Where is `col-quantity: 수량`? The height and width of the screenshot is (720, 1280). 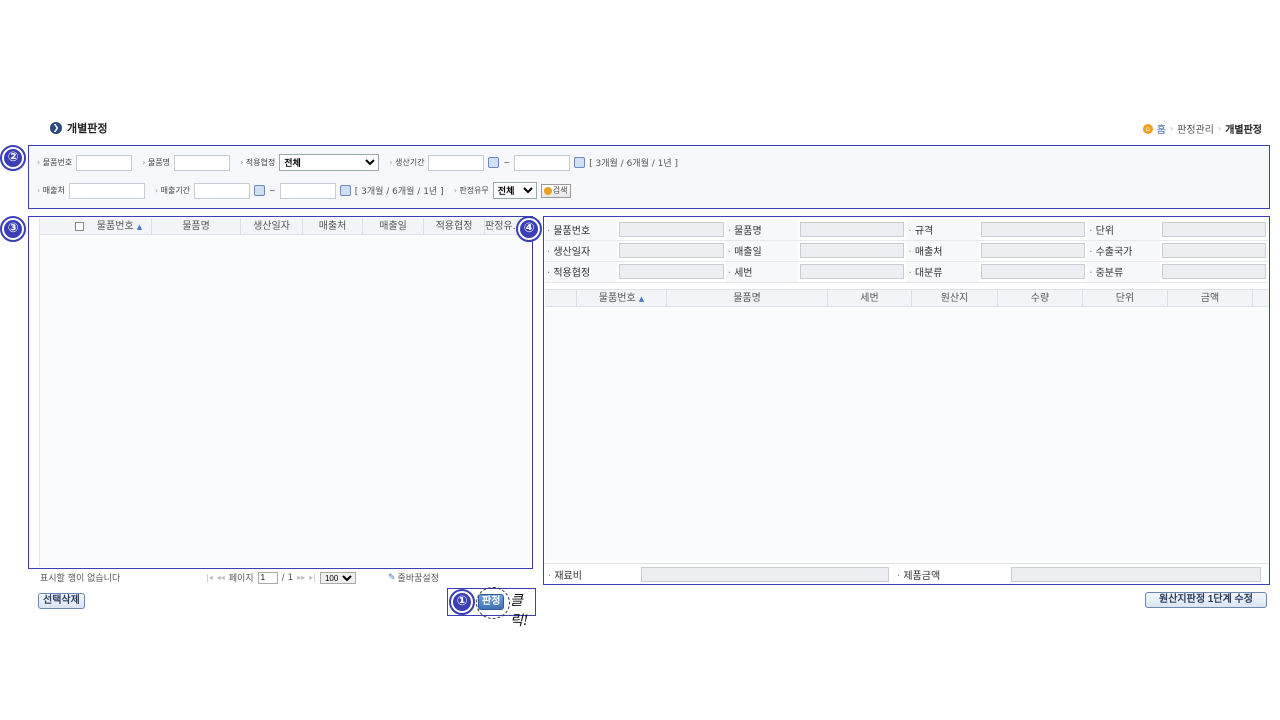 col-quantity: 수량 is located at coordinates (1040, 298).